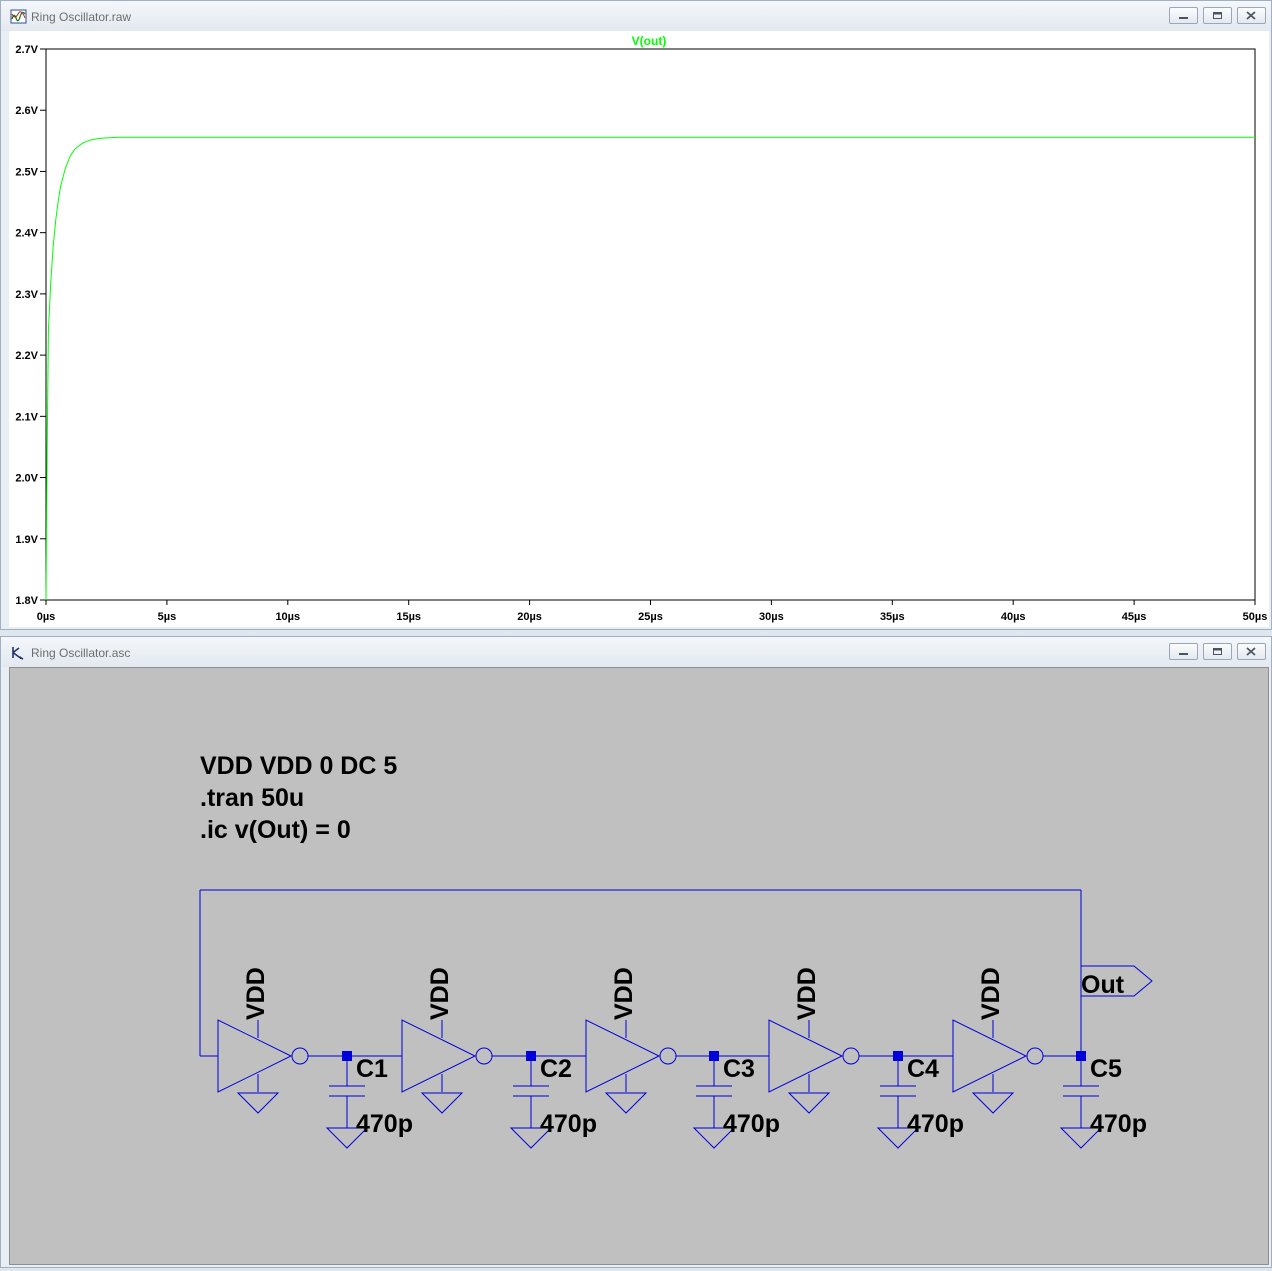 The image size is (1272, 1271). What do you see at coordinates (892, 617) in the screenshot?
I see `x-tick-label: 35µs` at bounding box center [892, 617].